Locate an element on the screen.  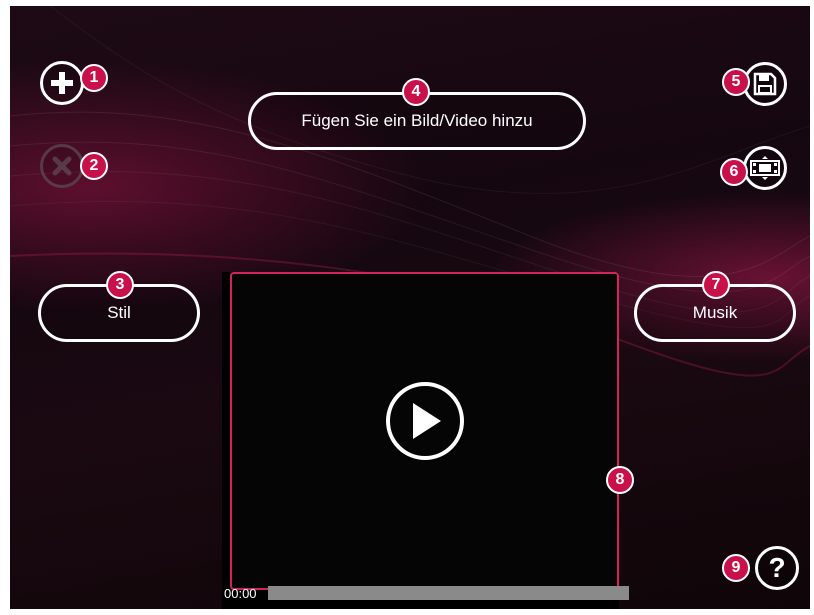
style-label: Stil is located at coordinates (119, 312).